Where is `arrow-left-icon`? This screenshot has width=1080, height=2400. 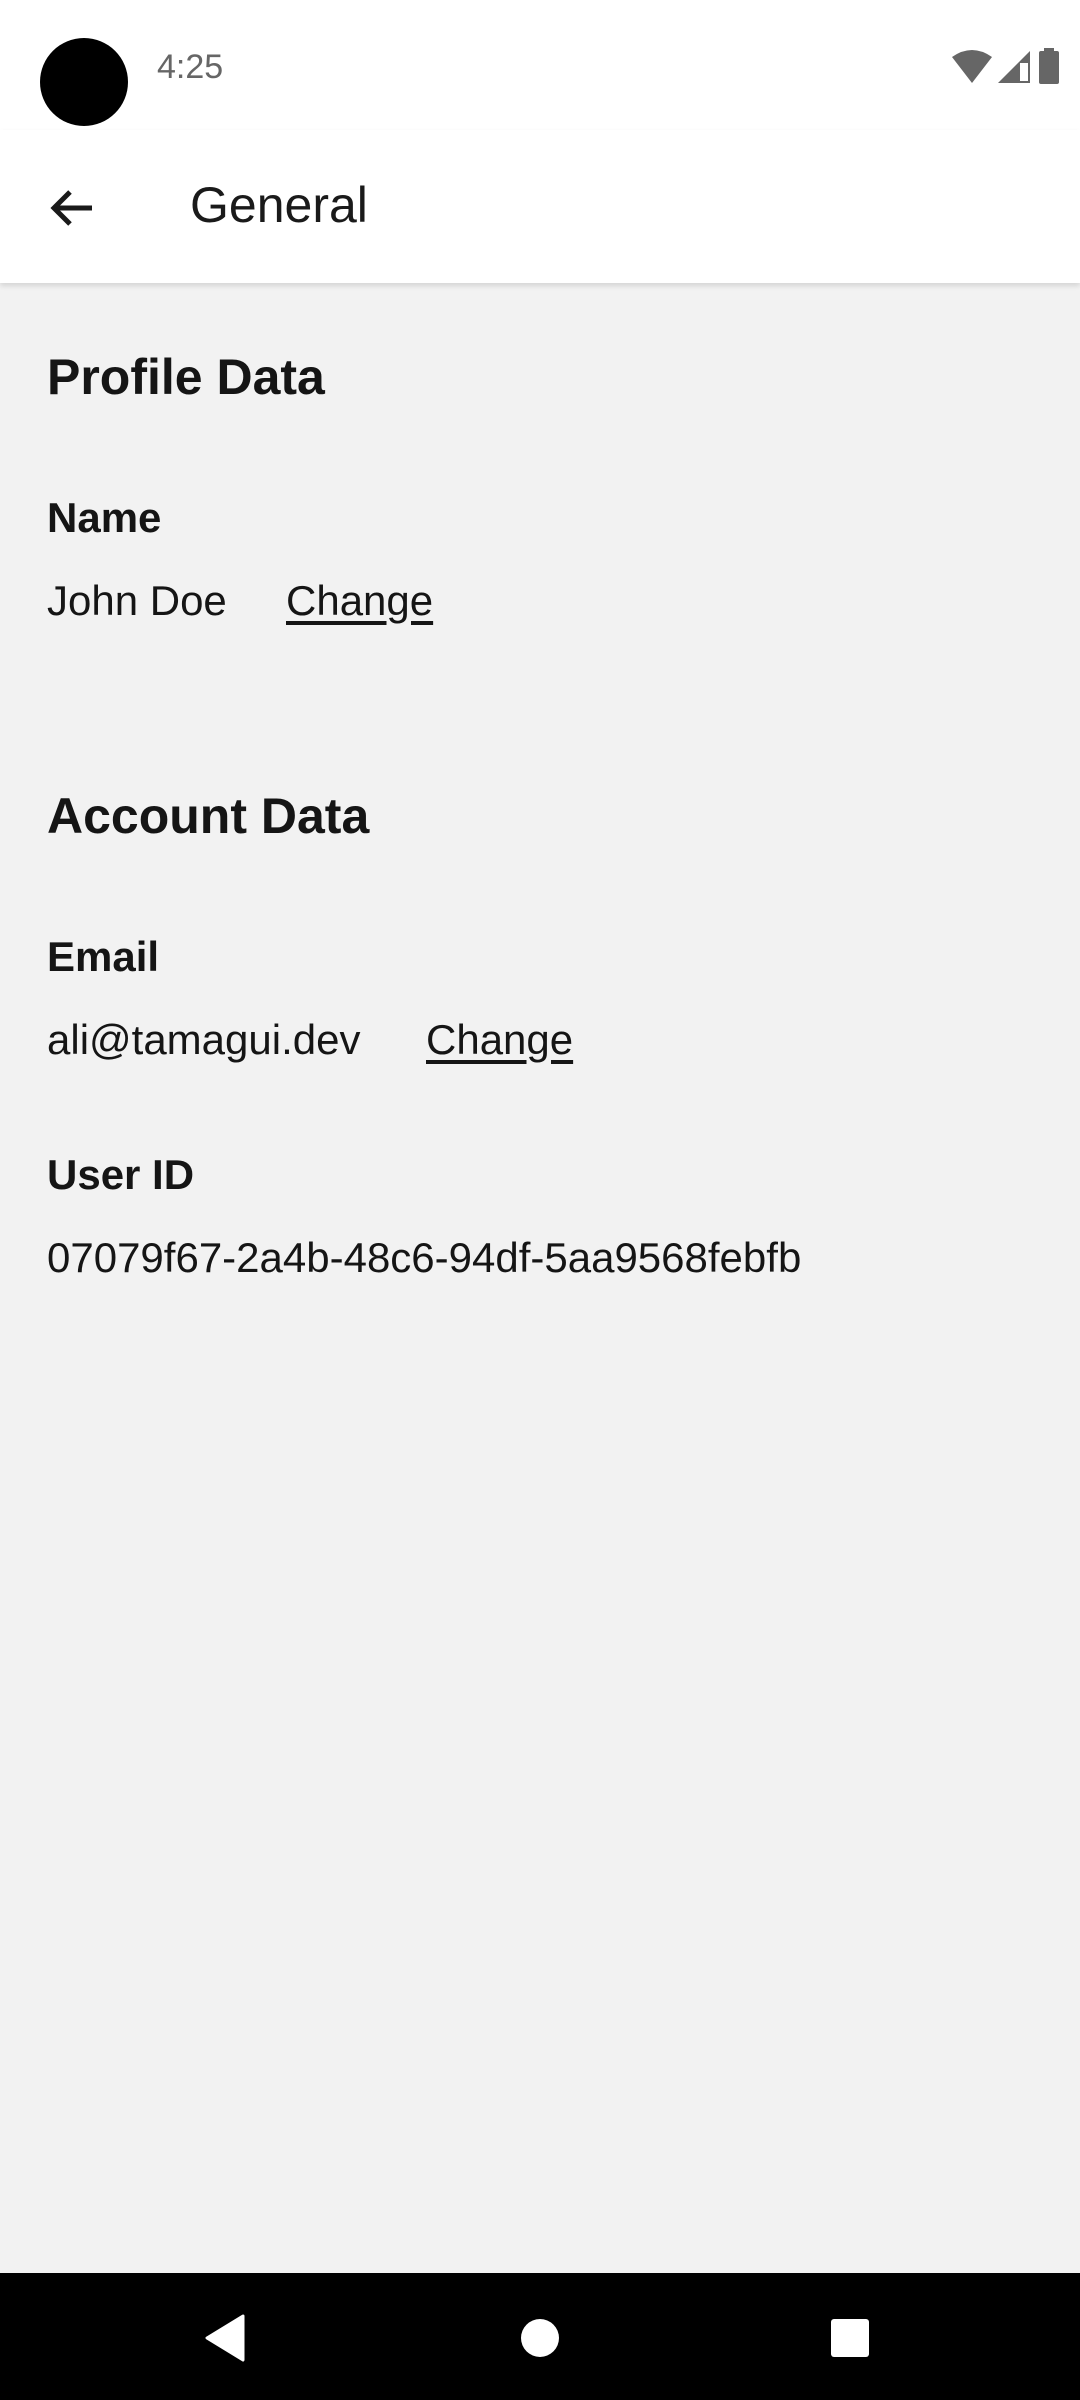
arrow-left-icon is located at coordinates (71, 208).